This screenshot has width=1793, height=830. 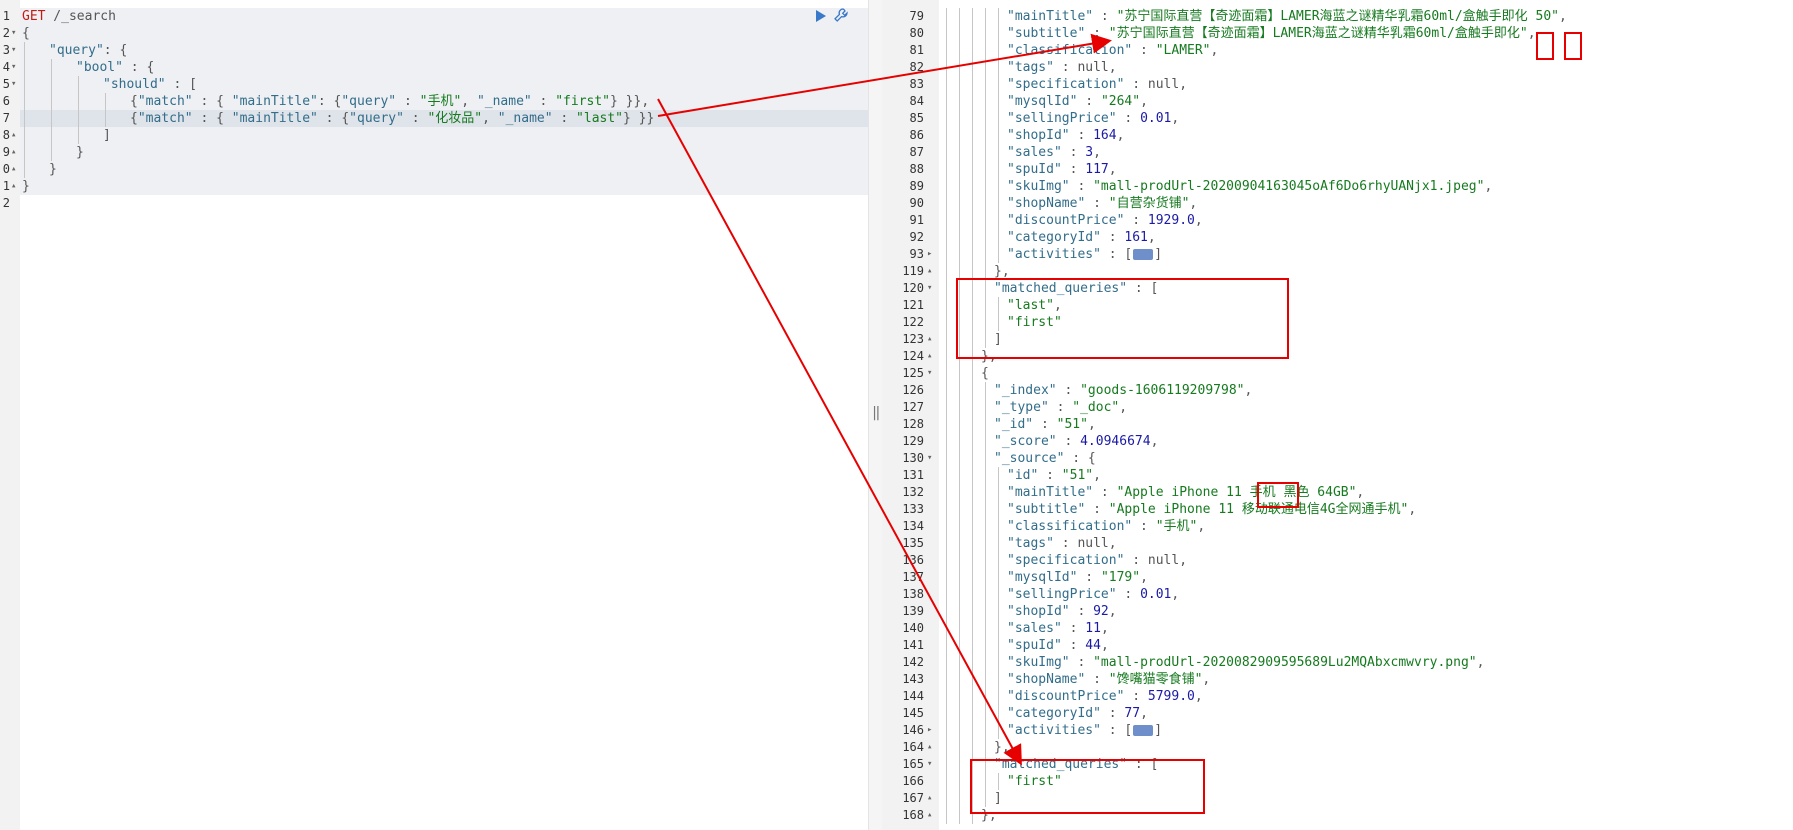 What do you see at coordinates (1023, 475) in the screenshot?
I see `code-token: "id"` at bounding box center [1023, 475].